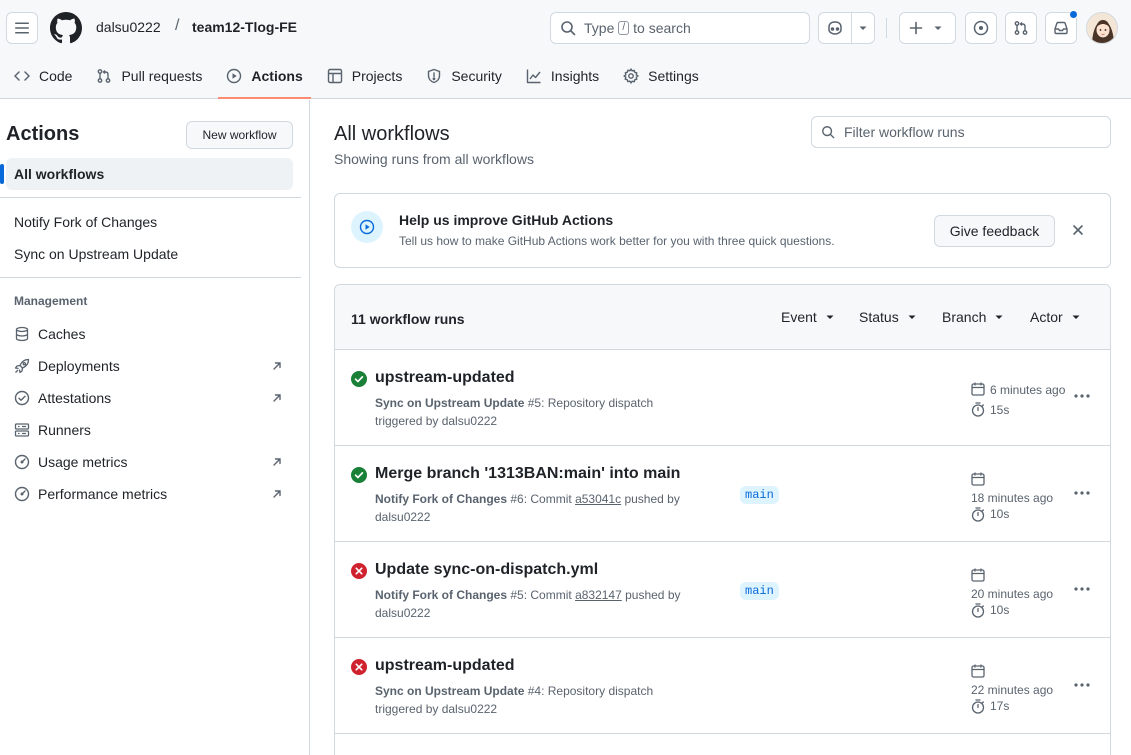 This screenshot has height=755, width=1131. I want to click on tab-pull-requests: Pull requests, so click(149, 76).